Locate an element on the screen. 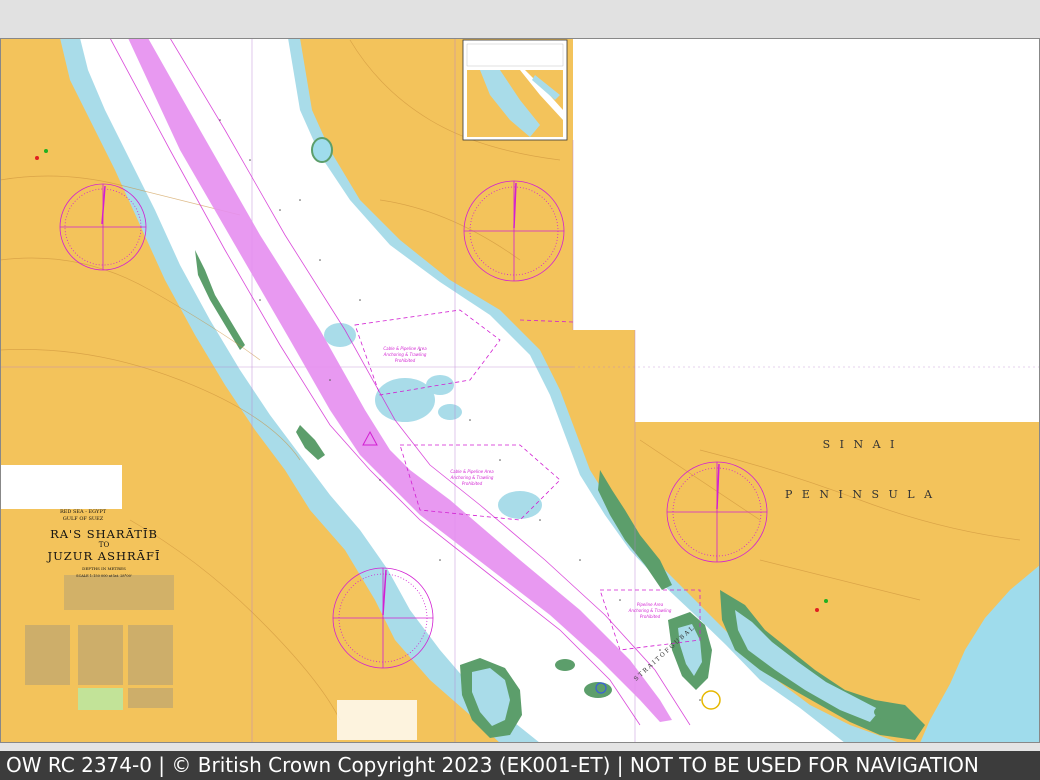  legend-blank is located at coordinates (61, 487).